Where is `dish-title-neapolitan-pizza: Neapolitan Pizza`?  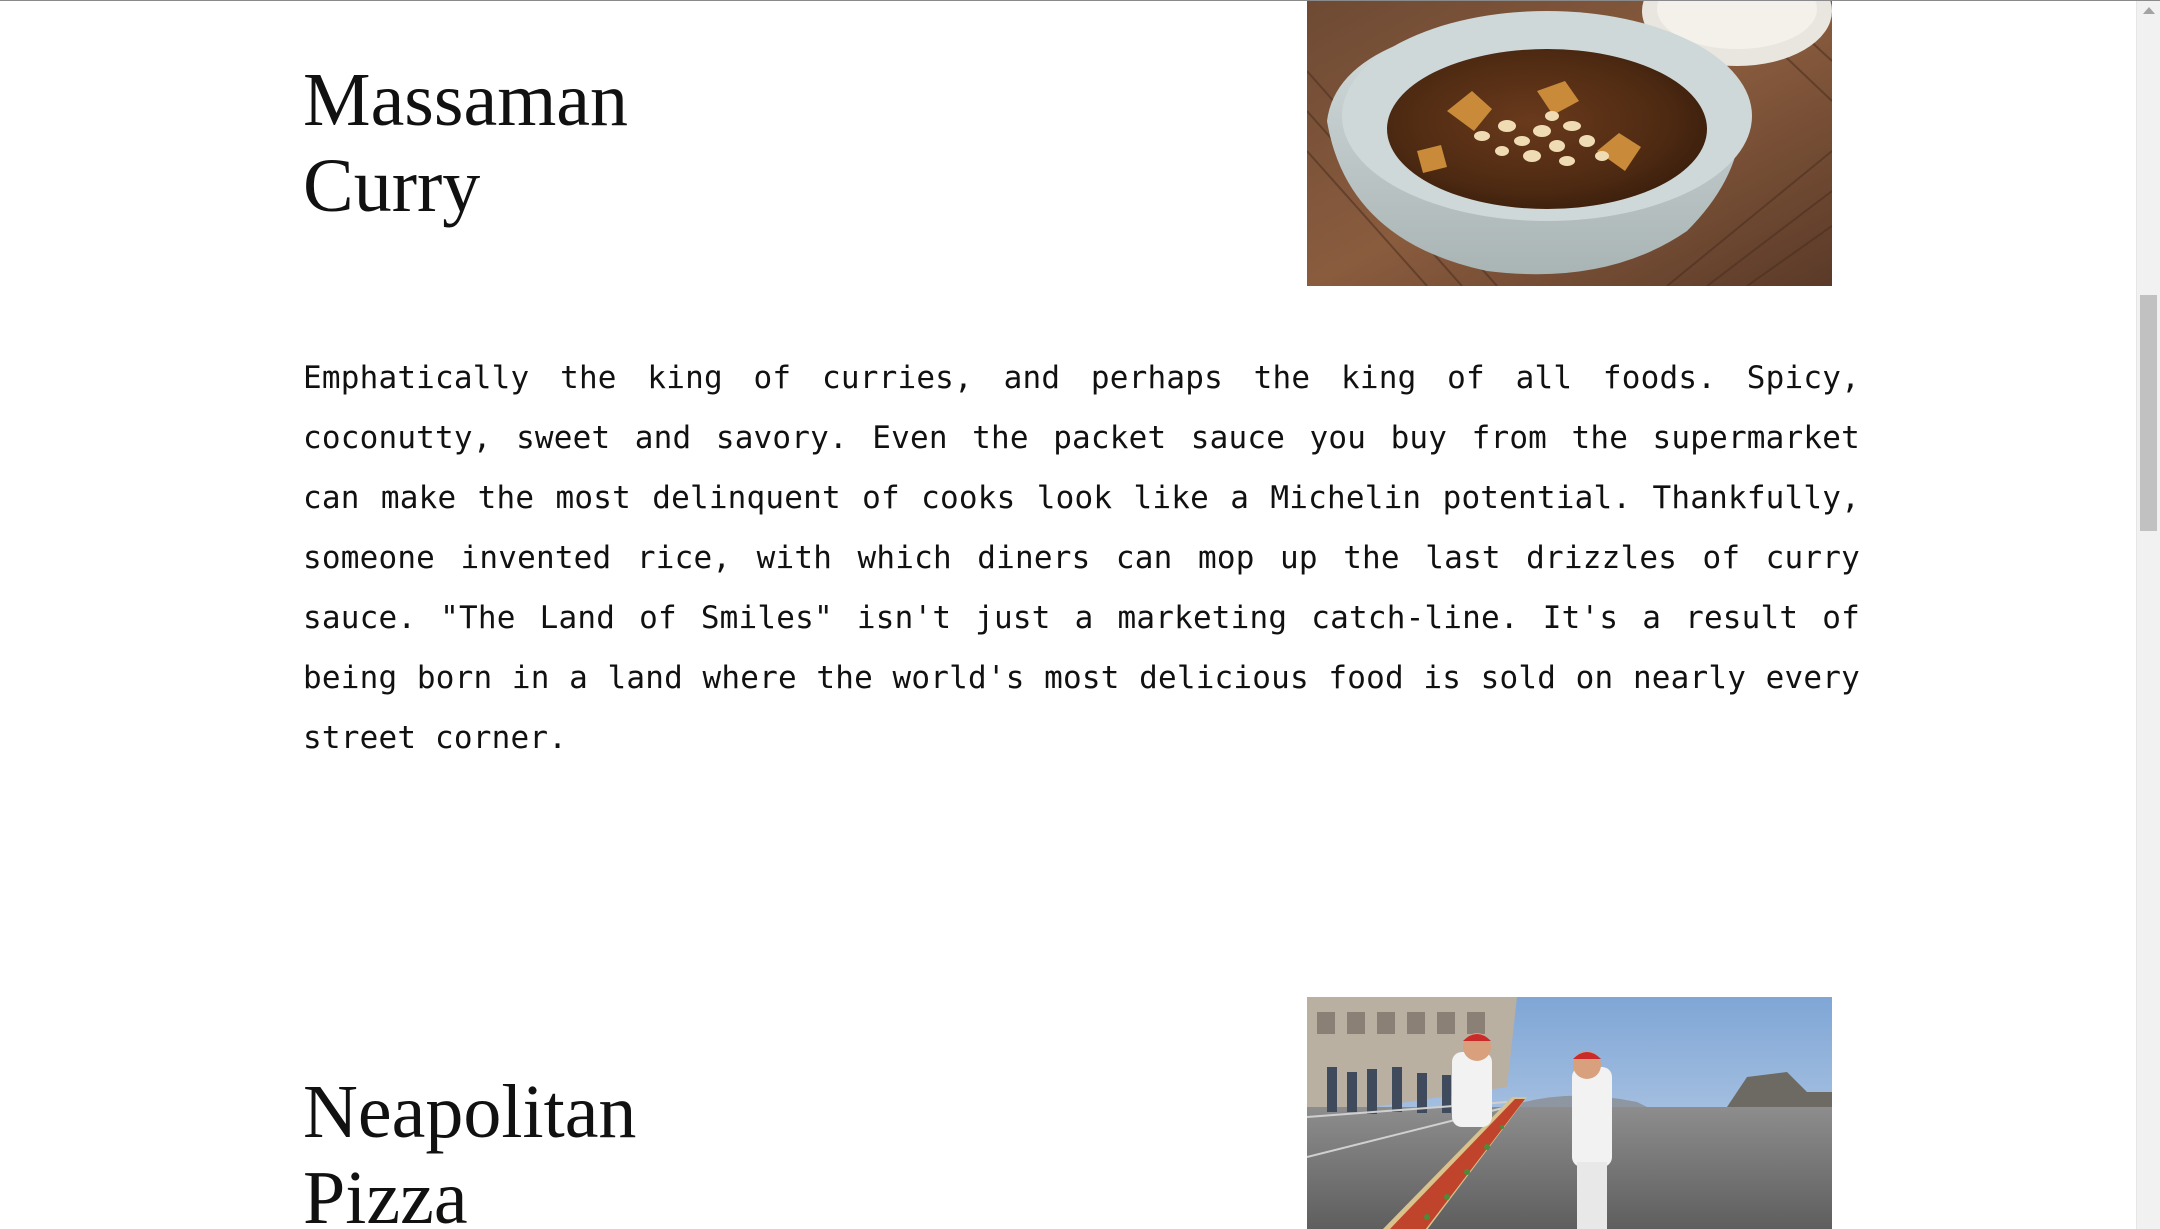 dish-title-neapolitan-pizza: Neapolitan Pizza is located at coordinates (623, 1149).